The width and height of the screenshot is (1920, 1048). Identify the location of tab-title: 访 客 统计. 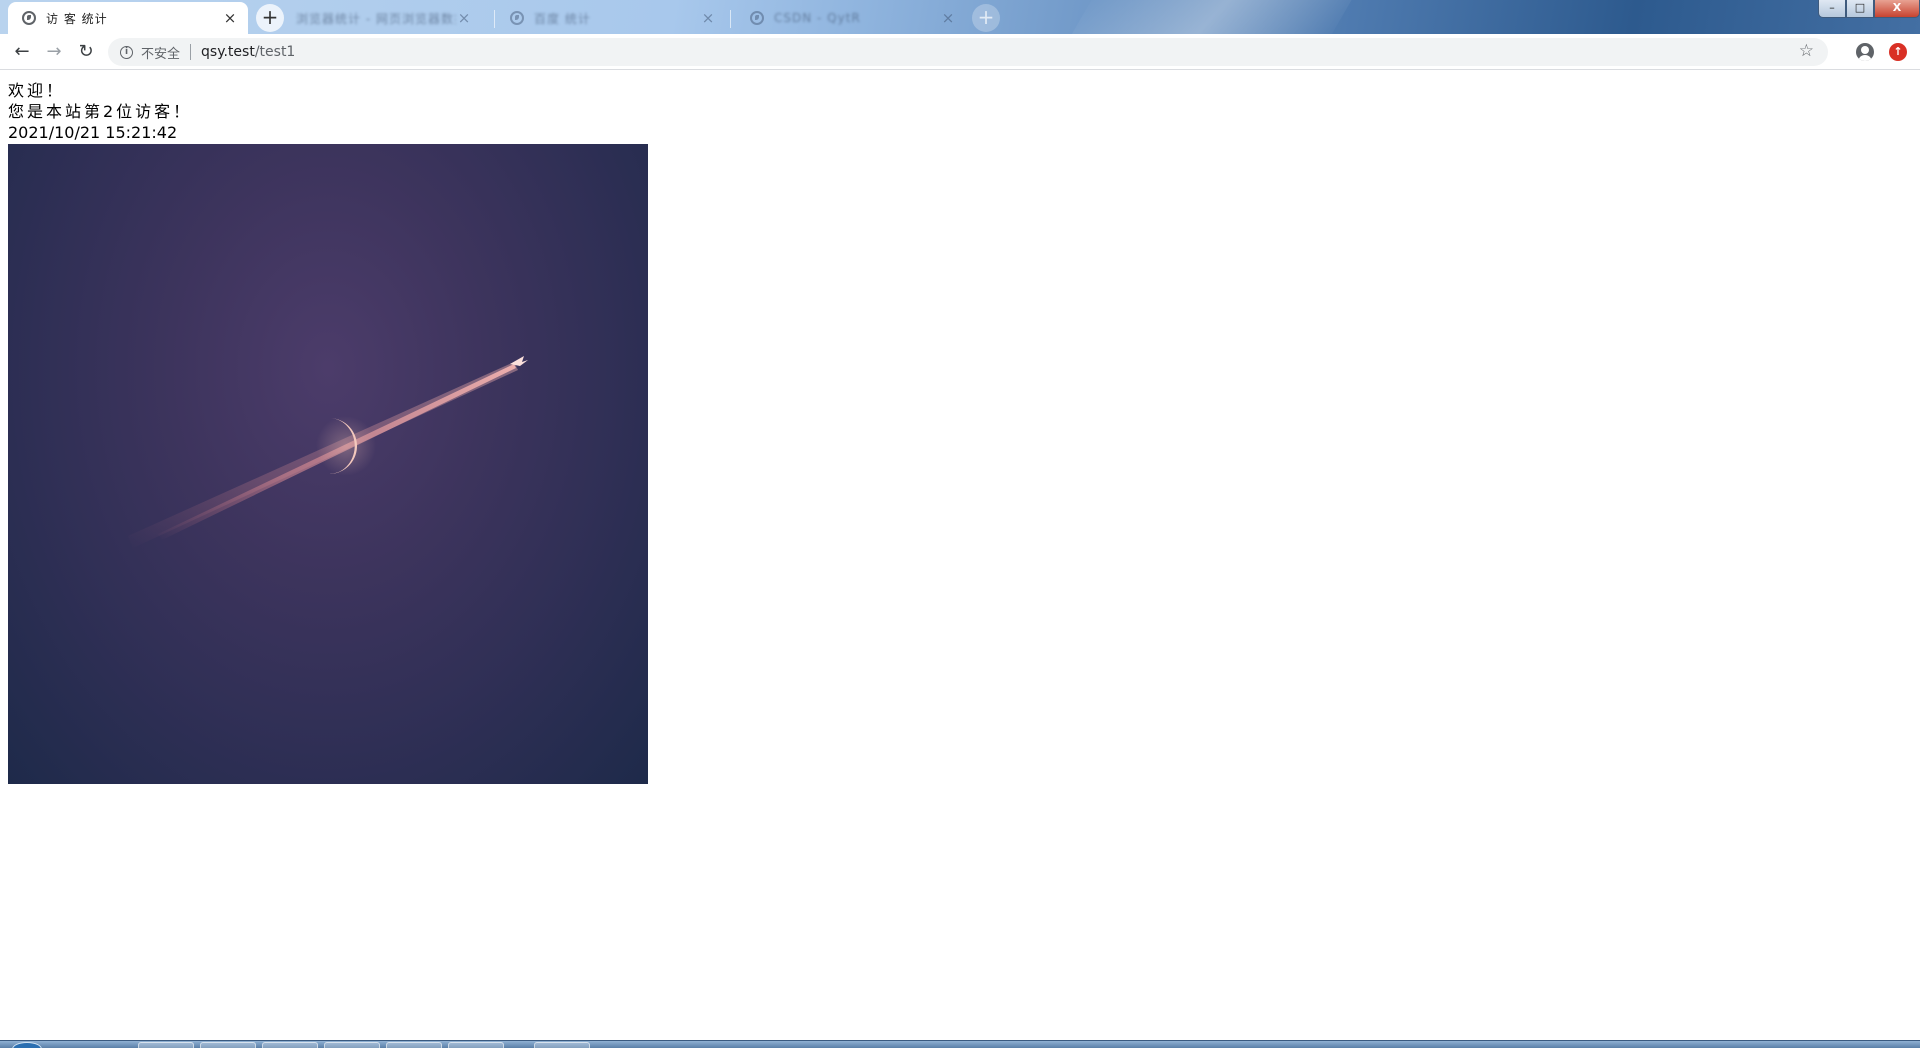
(77, 18).